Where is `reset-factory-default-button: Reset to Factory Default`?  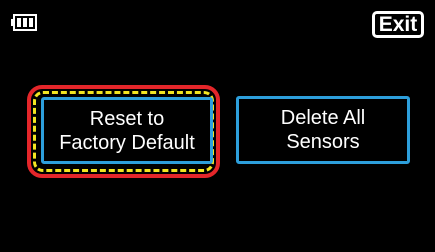
reset-factory-default-button: Reset to Factory Default is located at coordinates (127, 130).